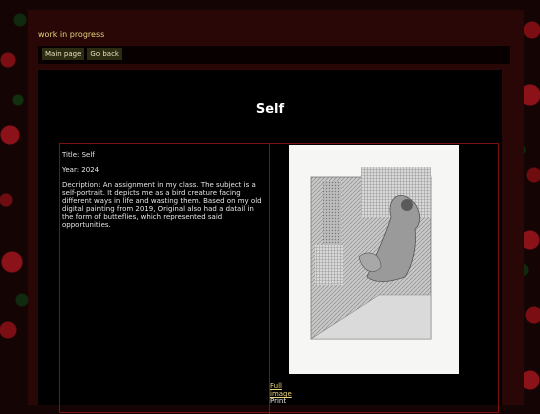  What do you see at coordinates (63, 54) in the screenshot?
I see `main-page-button: Main page` at bounding box center [63, 54].